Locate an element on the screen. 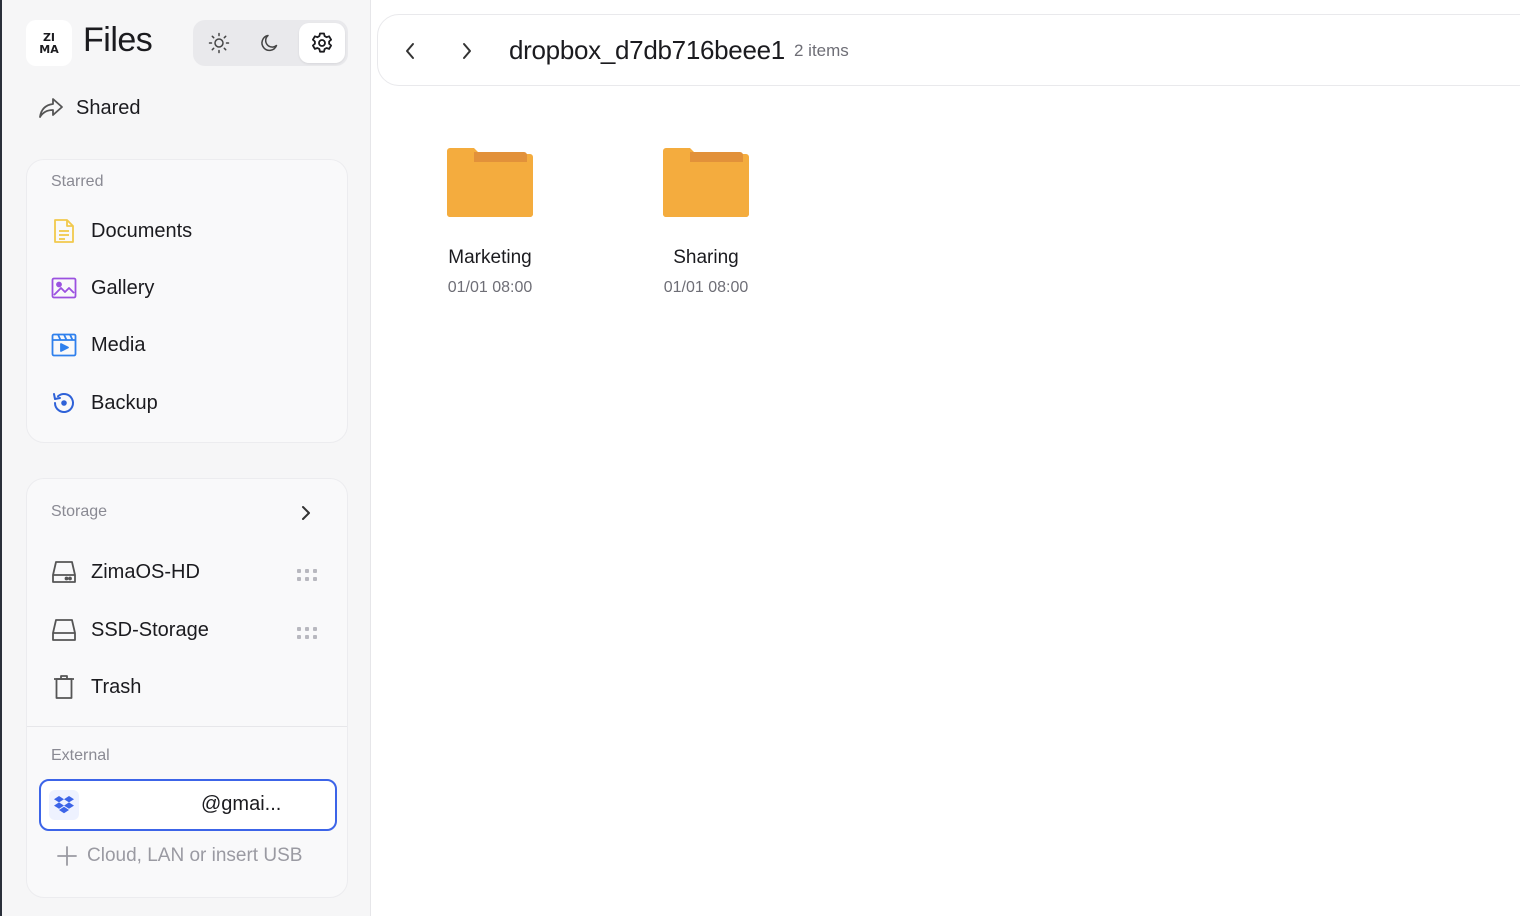 Image resolution: width=1520 pixels, height=916 pixels. theme-auto-button is located at coordinates (322, 43).